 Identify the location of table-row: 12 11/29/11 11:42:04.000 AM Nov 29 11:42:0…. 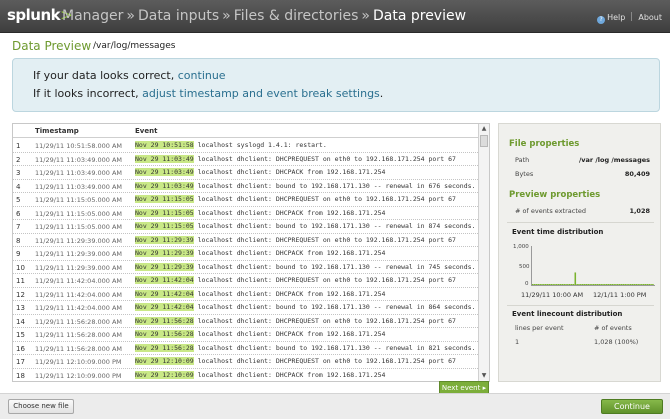
(245, 294).